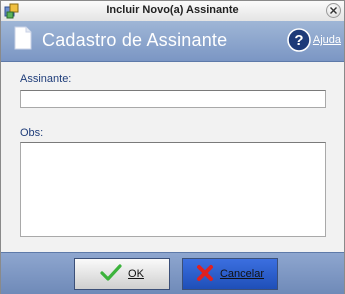 Image resolution: width=345 pixels, height=294 pixels. I want to click on x-icon, so click(205, 274).